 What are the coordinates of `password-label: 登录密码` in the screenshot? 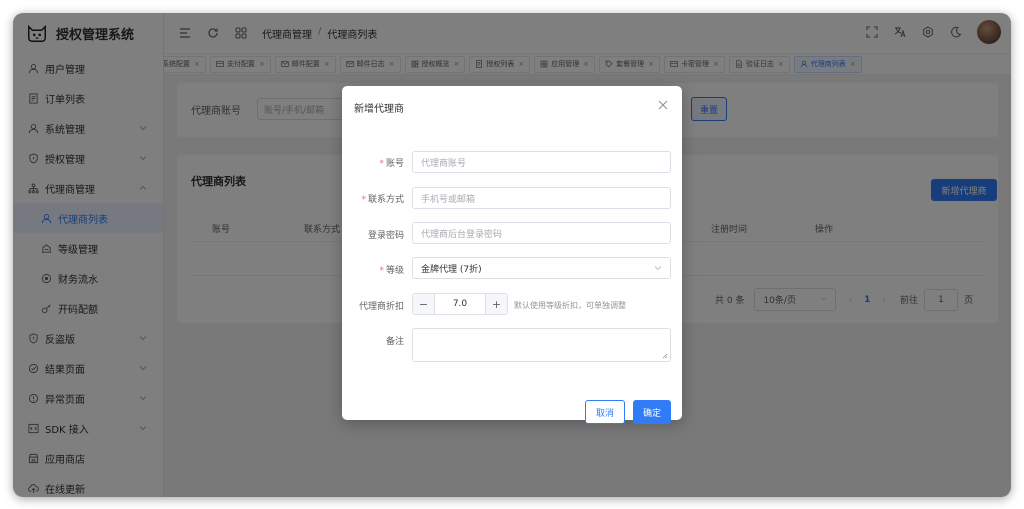 It's located at (385, 236).